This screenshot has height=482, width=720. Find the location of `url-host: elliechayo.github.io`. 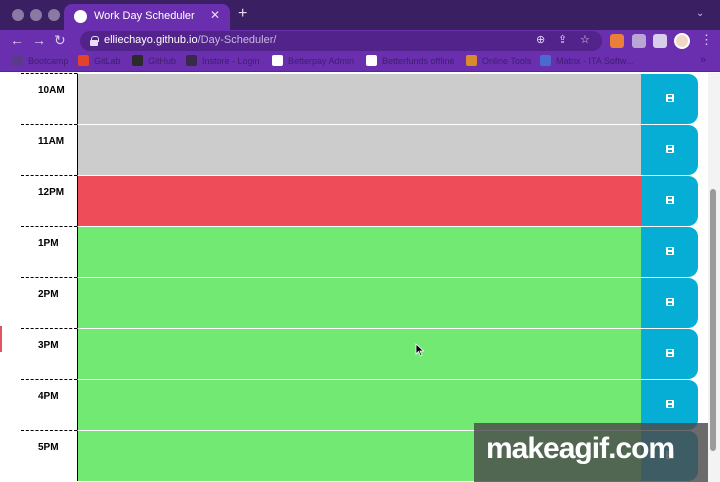

url-host: elliechayo.github.io is located at coordinates (151, 40).